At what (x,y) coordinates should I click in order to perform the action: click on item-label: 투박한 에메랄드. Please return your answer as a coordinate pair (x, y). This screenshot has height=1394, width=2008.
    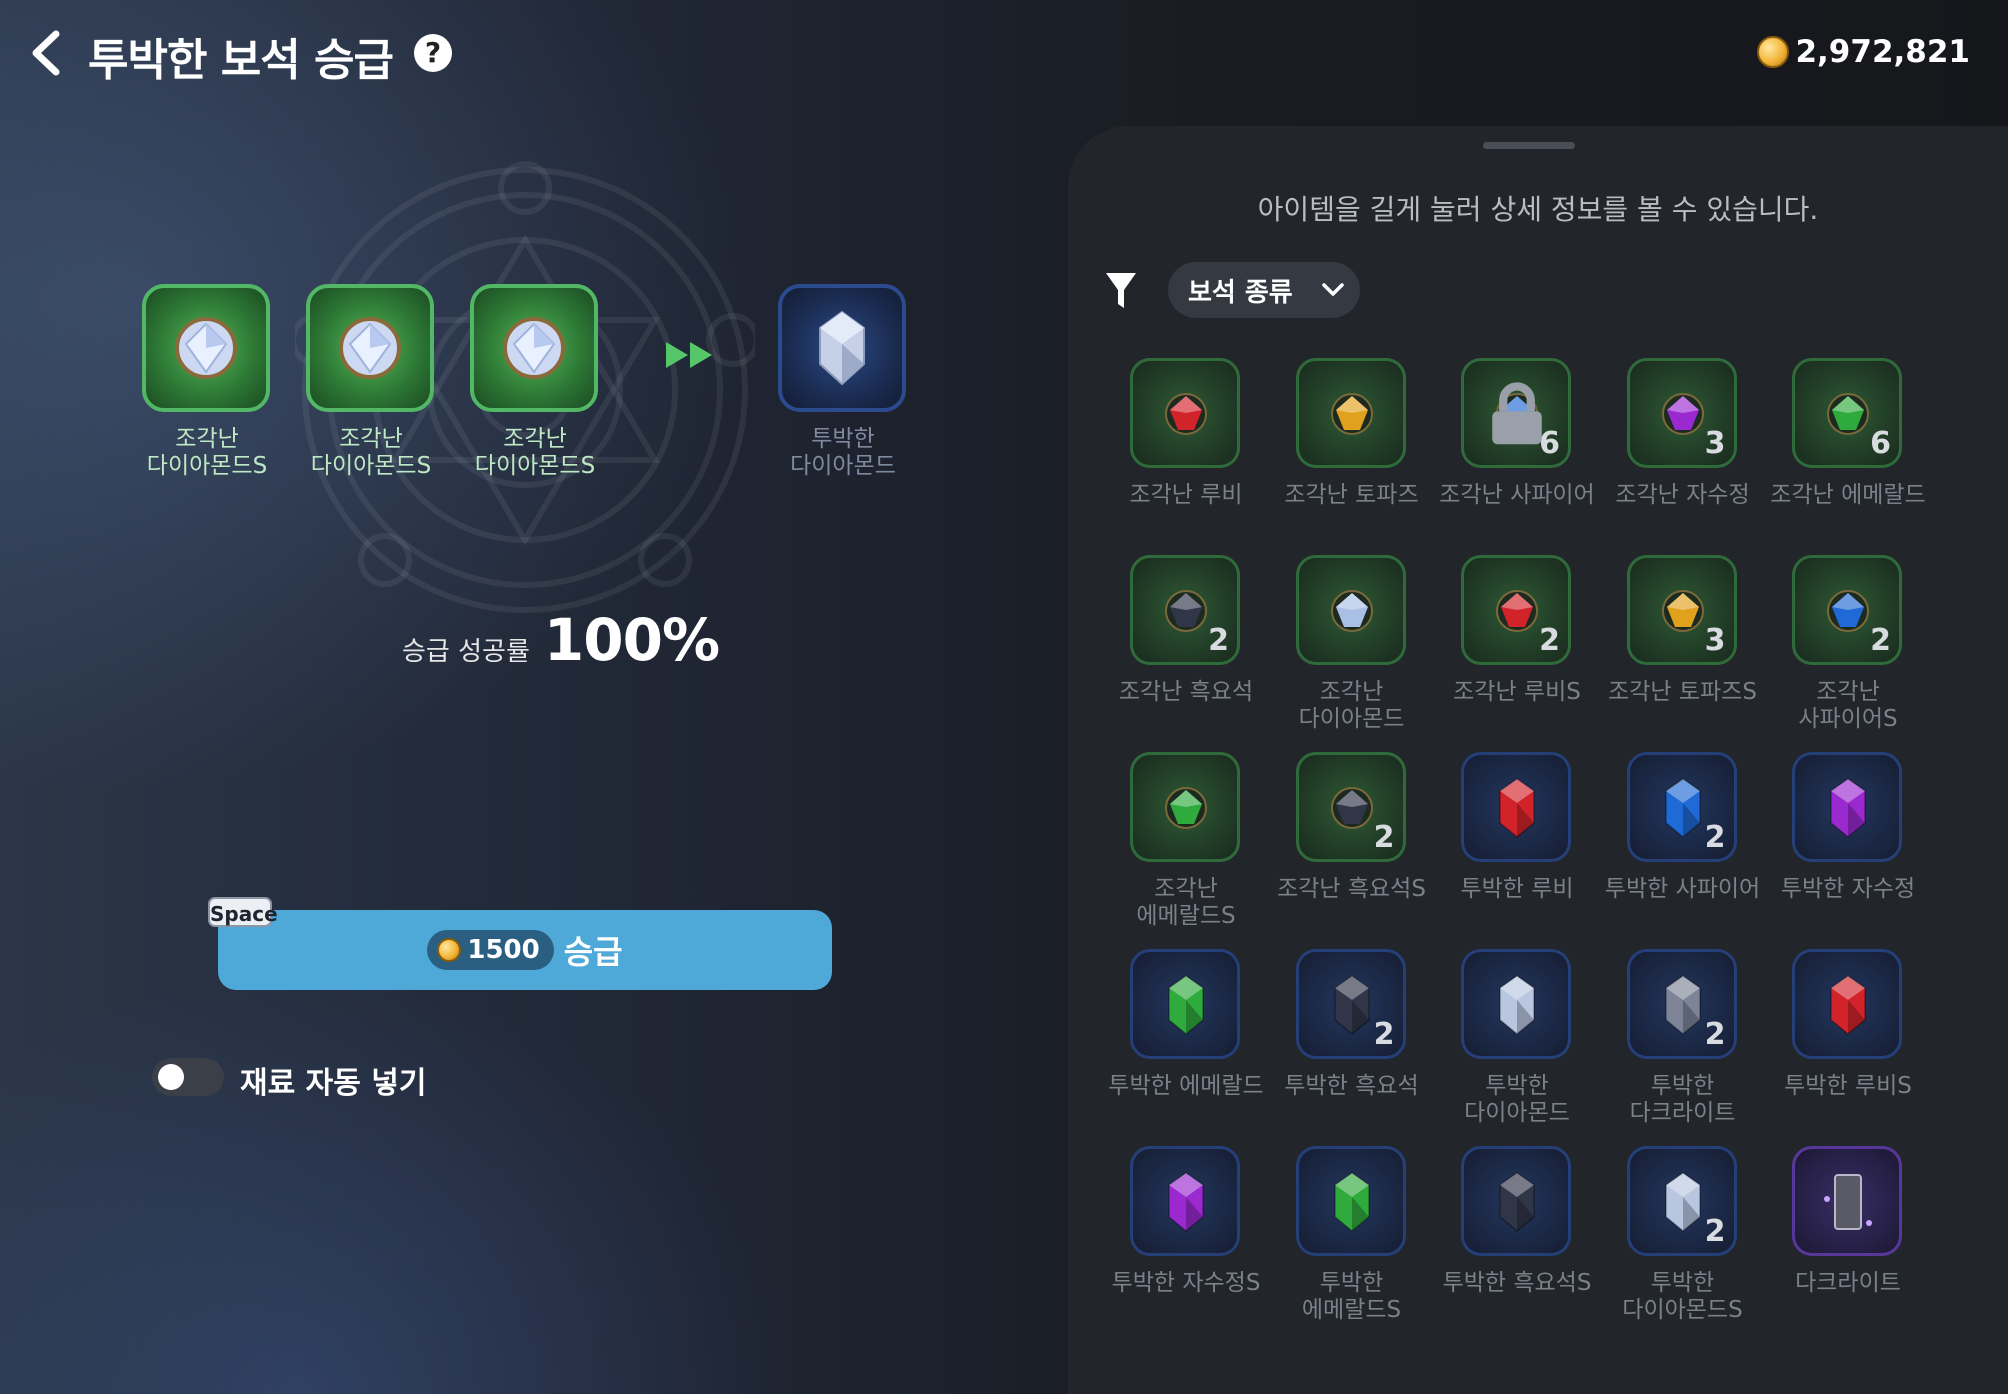
    Looking at the image, I should click on (1186, 1086).